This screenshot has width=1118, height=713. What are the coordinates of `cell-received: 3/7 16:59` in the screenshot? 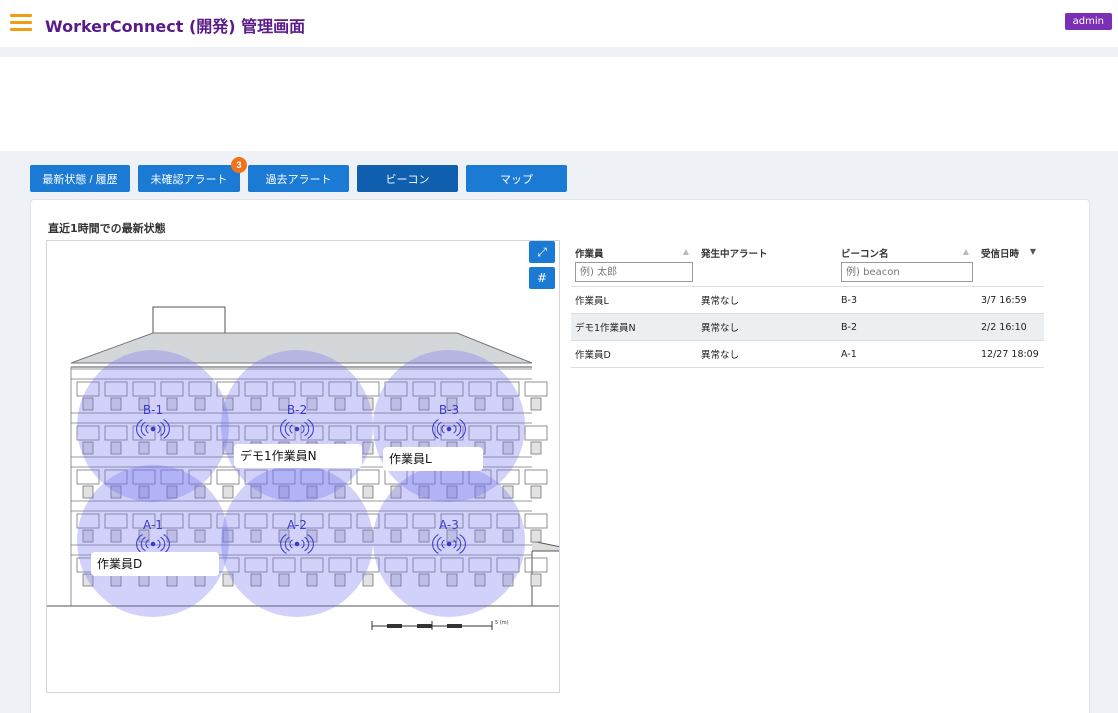 It's located at (1010, 300).